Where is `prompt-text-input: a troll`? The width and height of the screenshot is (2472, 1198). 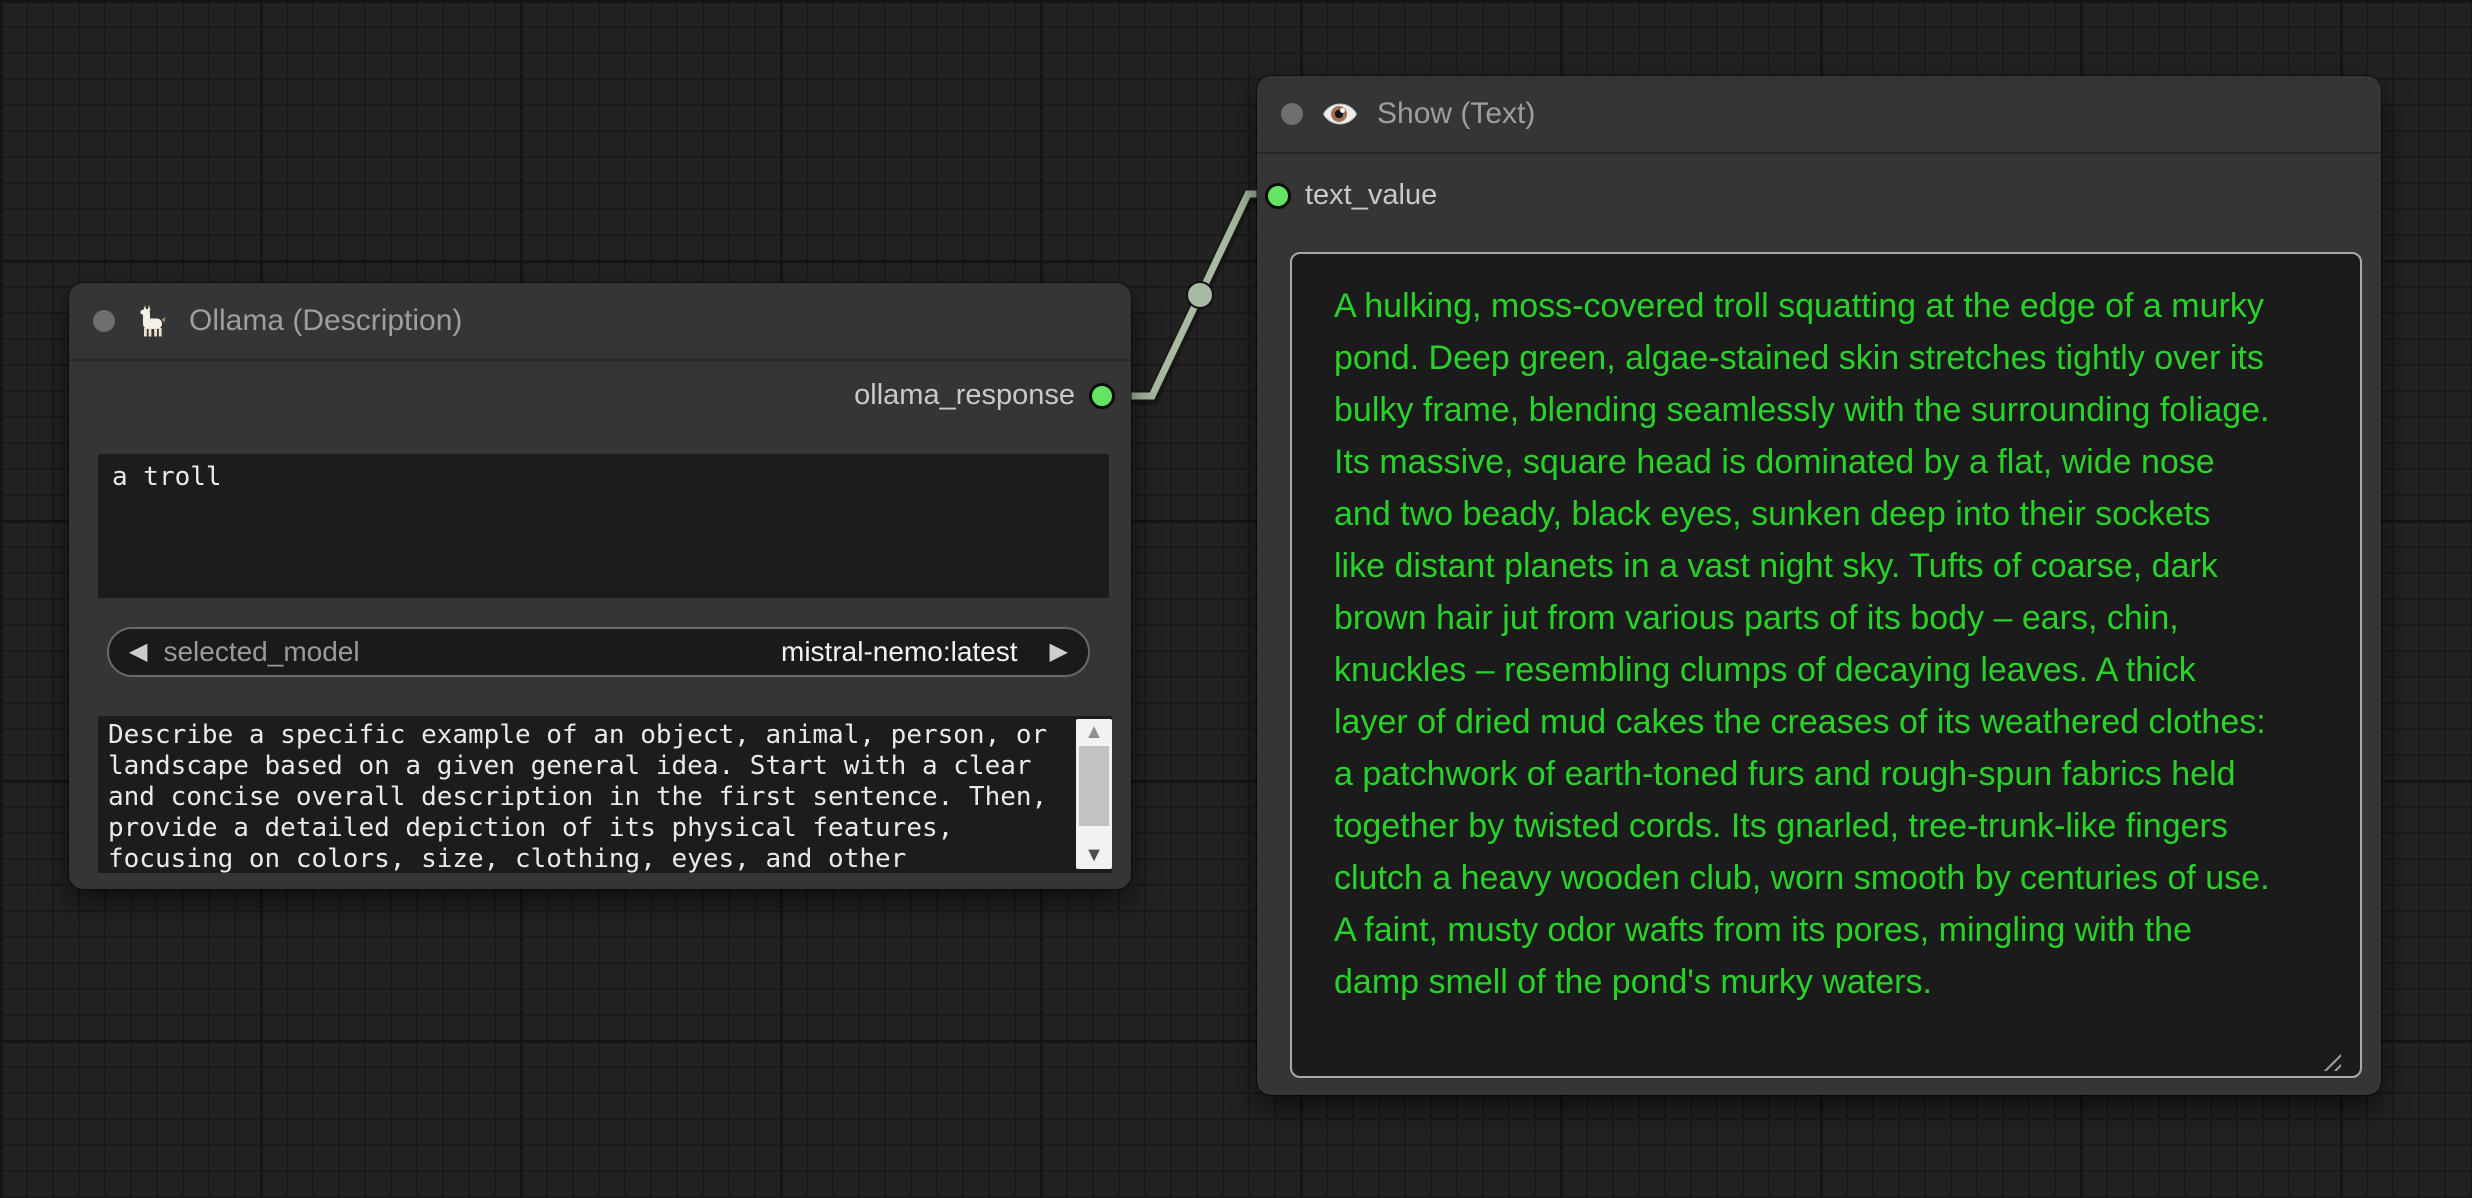 prompt-text-input: a troll is located at coordinates (603, 526).